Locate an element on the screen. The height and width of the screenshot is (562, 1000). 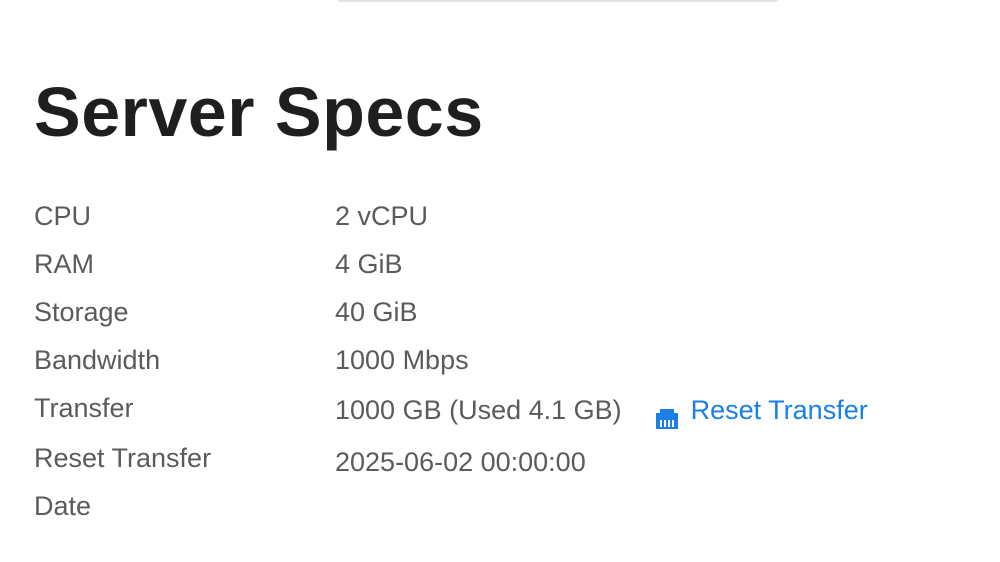
ethernet-port-icon is located at coordinates (667, 413).